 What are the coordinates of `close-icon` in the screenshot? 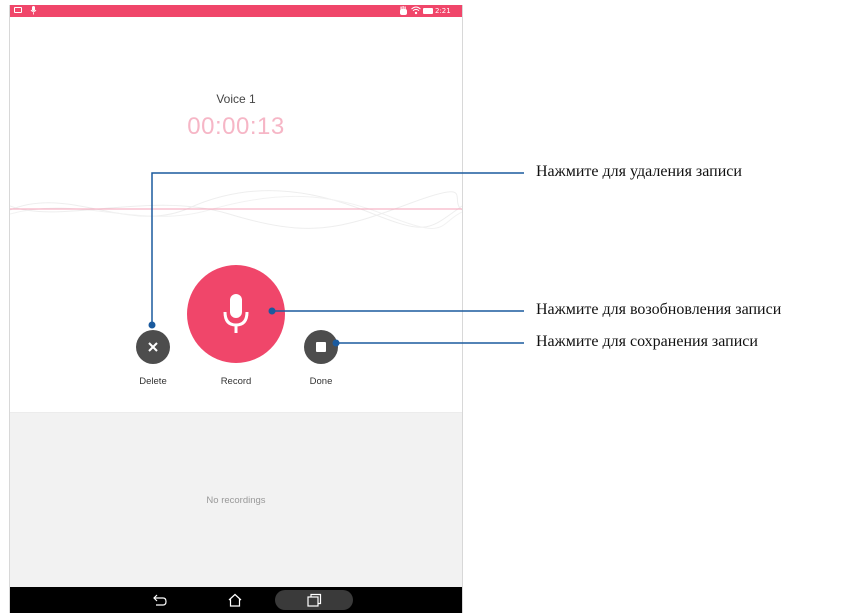 It's located at (153, 347).